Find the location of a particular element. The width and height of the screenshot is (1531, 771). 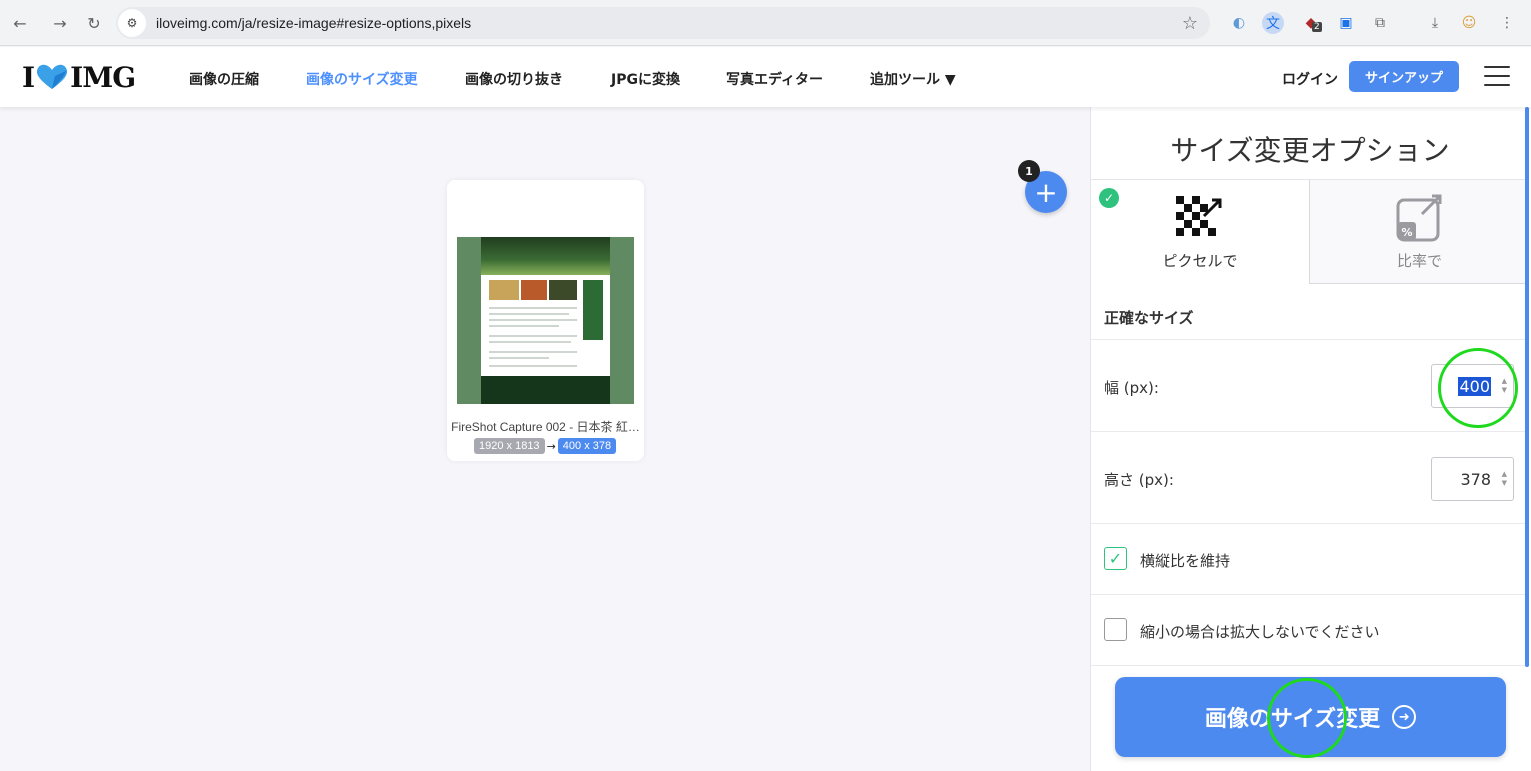

width-label: 幅 (px): is located at coordinates (1131, 388).